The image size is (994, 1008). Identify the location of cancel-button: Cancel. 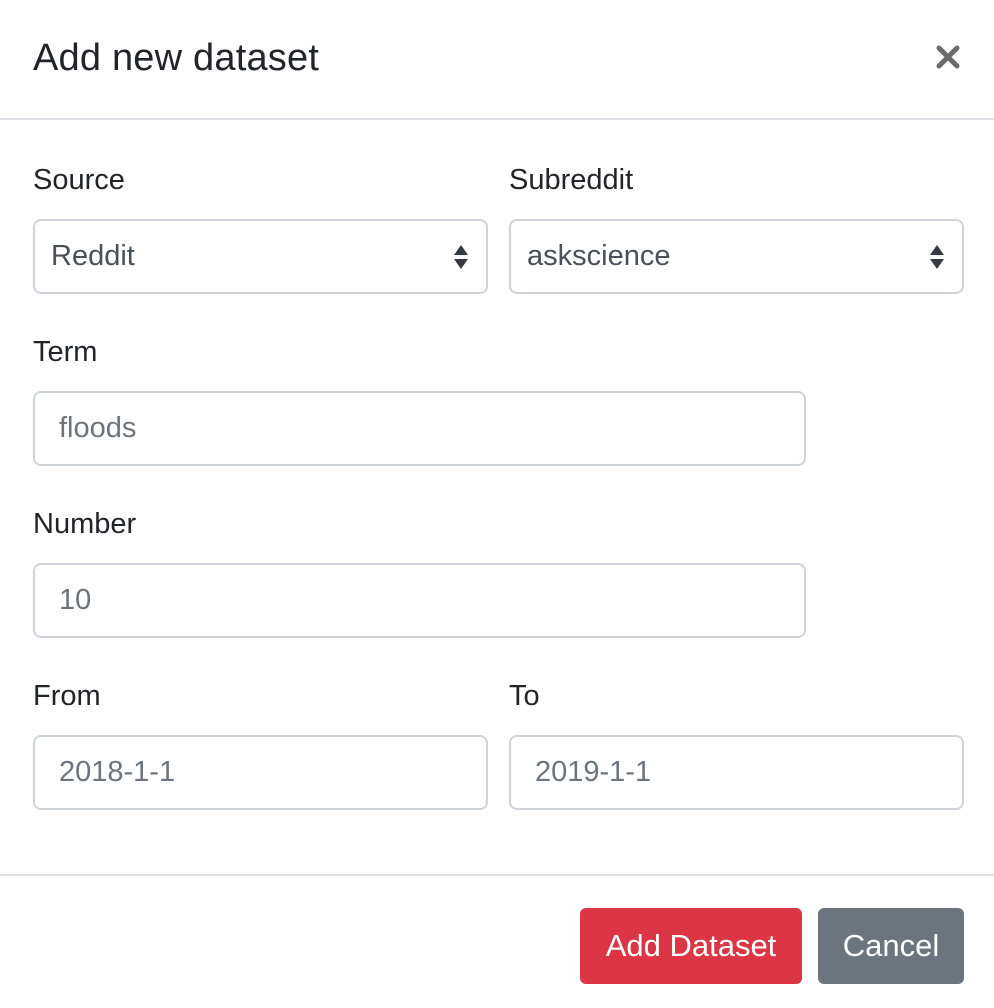
(891, 946).